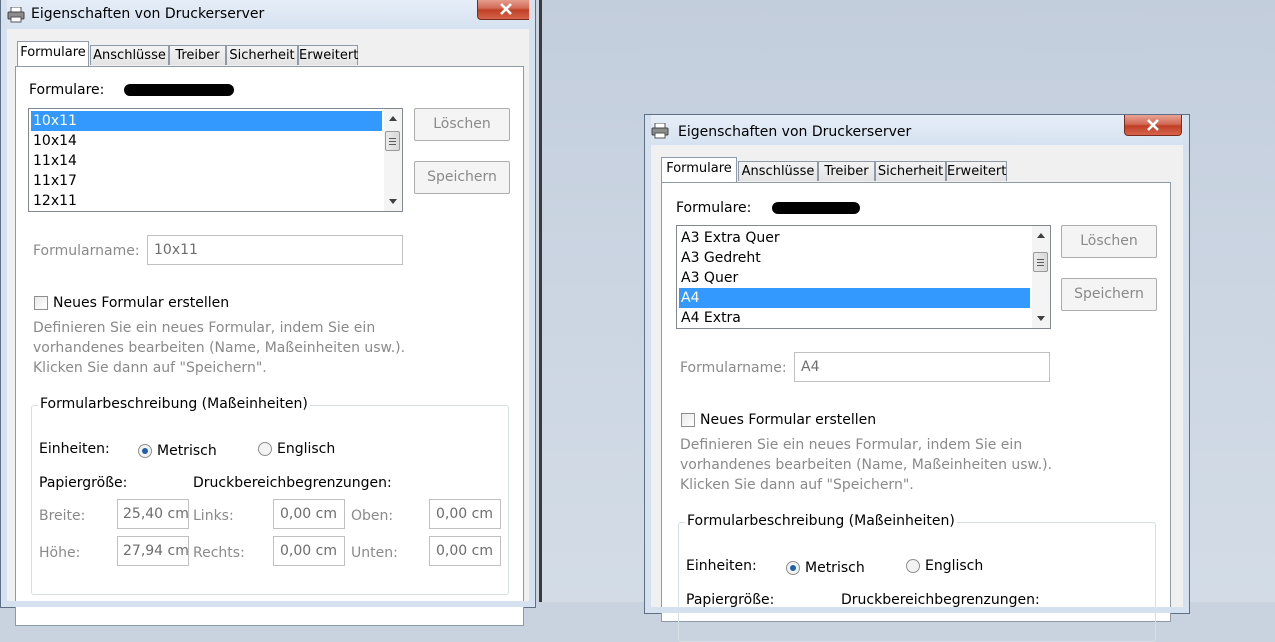  I want to click on height-input: 27,94 cm, so click(153, 551).